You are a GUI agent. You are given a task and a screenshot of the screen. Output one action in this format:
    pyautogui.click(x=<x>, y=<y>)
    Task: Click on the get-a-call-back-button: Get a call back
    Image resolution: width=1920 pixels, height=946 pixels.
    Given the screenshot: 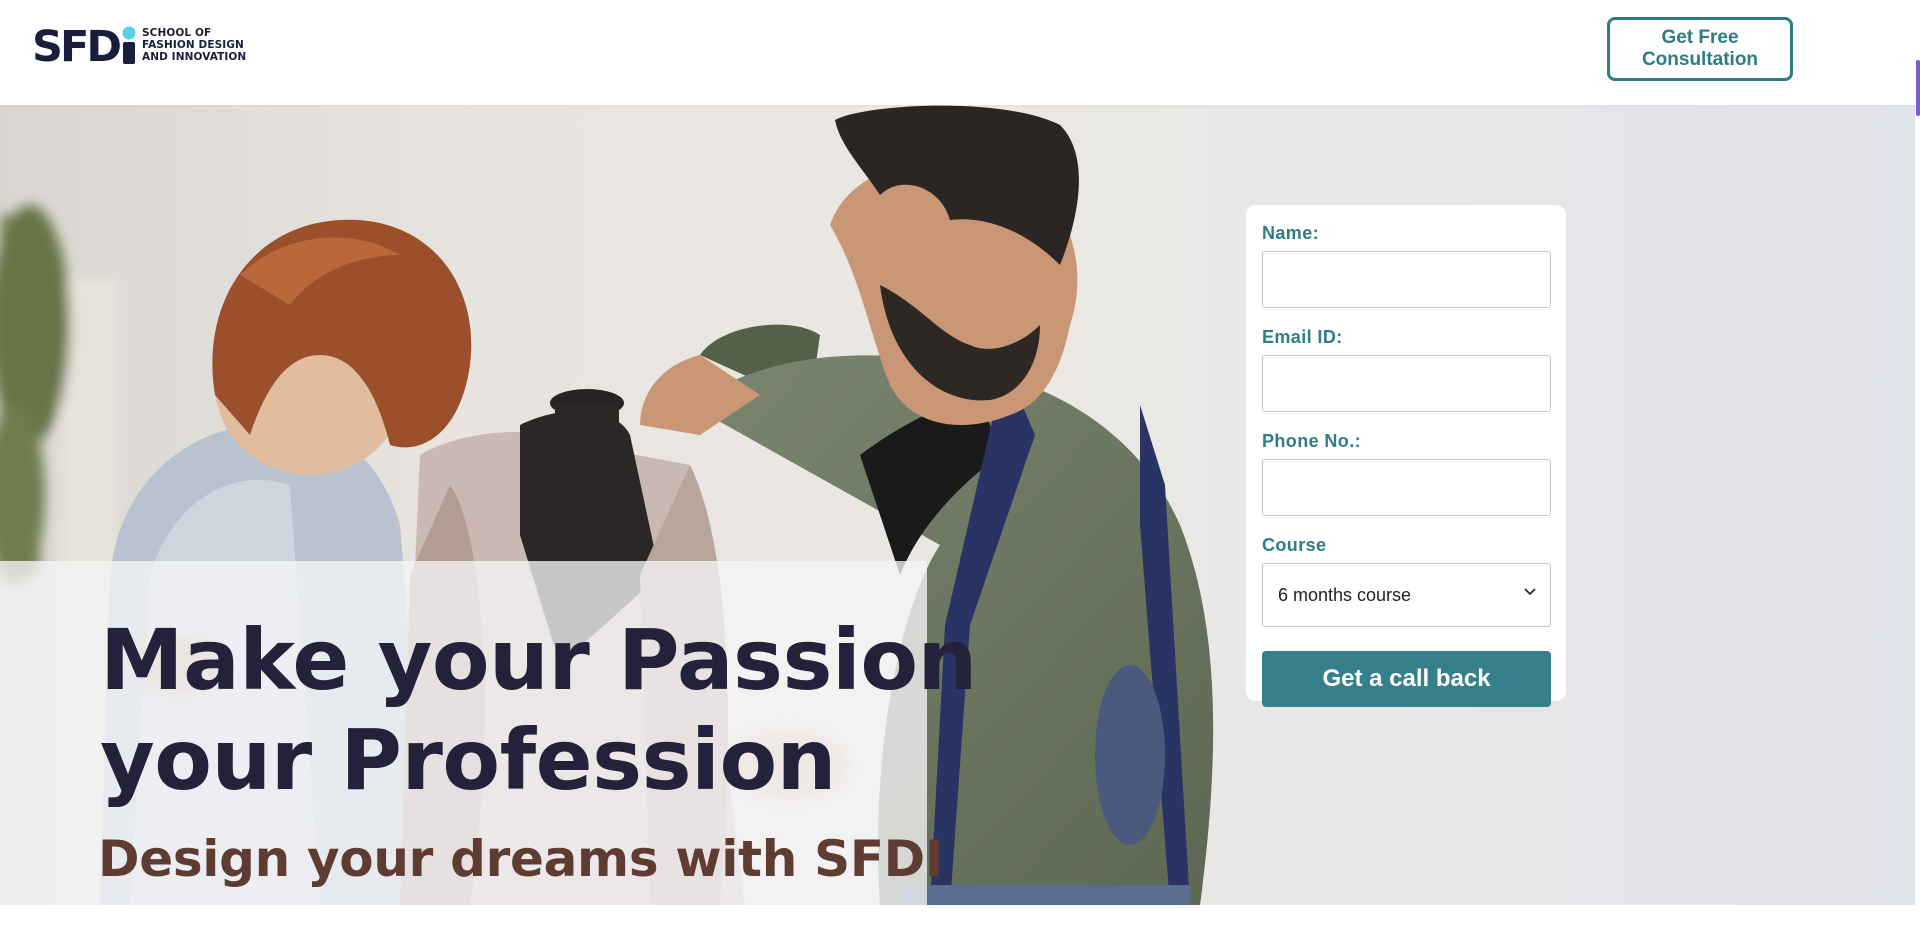 What is the action you would take?
    pyautogui.click(x=1406, y=679)
    